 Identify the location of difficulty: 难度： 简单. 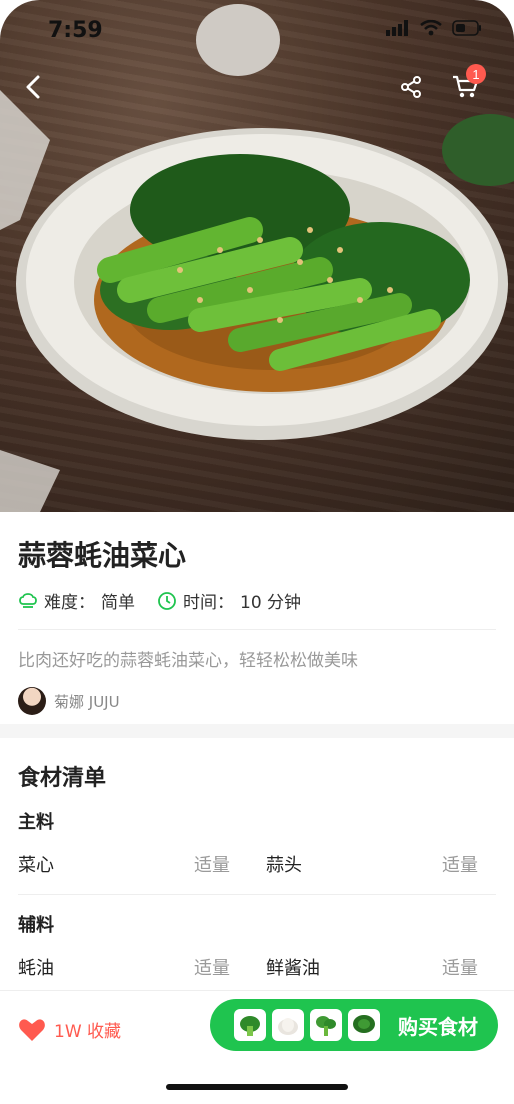
(76, 600).